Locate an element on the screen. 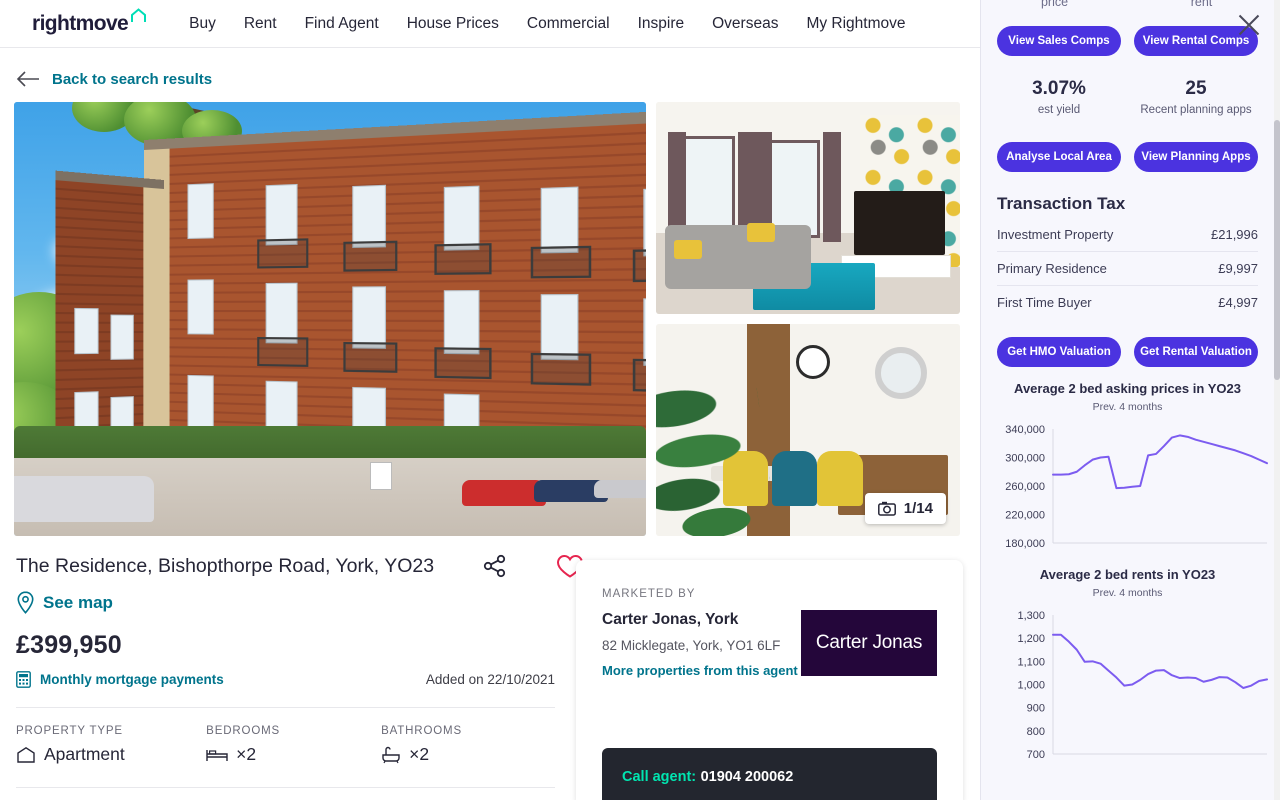 Image resolution: width=1280 pixels, height=800 pixels. nav-item-find-agent: Find Agent is located at coordinates (342, 24).